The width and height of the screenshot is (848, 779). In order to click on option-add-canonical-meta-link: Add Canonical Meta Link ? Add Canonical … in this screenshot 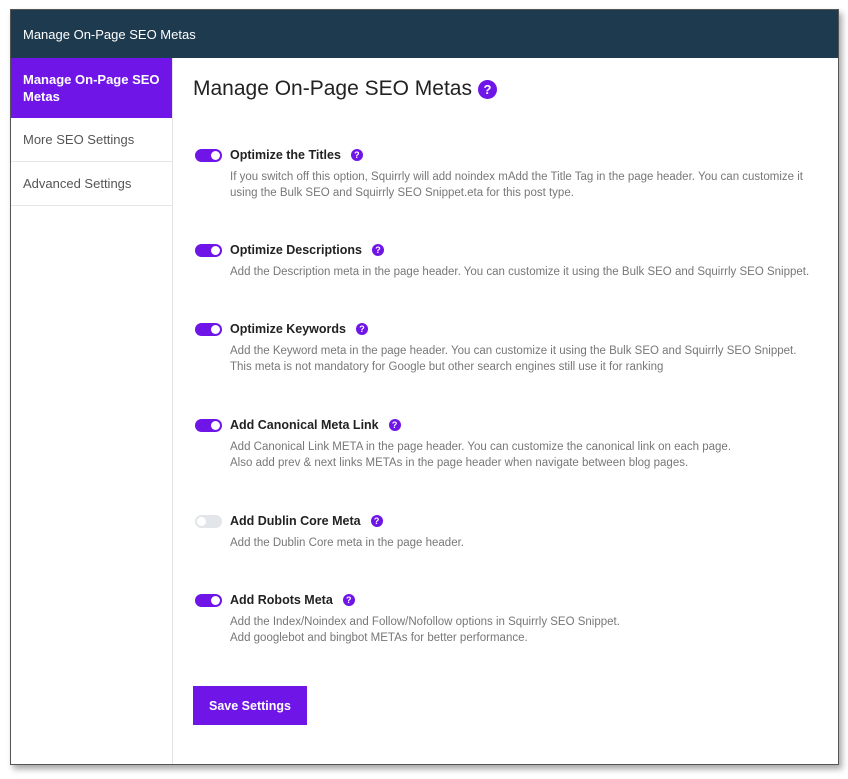, I will do `click(506, 443)`.